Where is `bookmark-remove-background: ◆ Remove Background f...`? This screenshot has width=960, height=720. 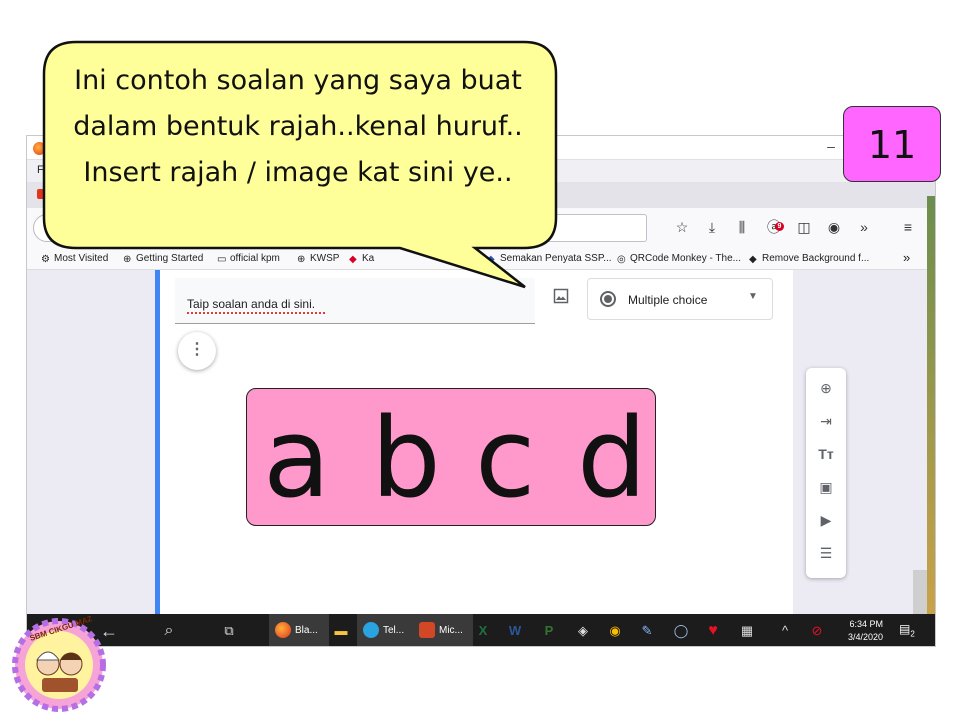
bookmark-remove-background: ◆ Remove Background f... is located at coordinates (809, 259).